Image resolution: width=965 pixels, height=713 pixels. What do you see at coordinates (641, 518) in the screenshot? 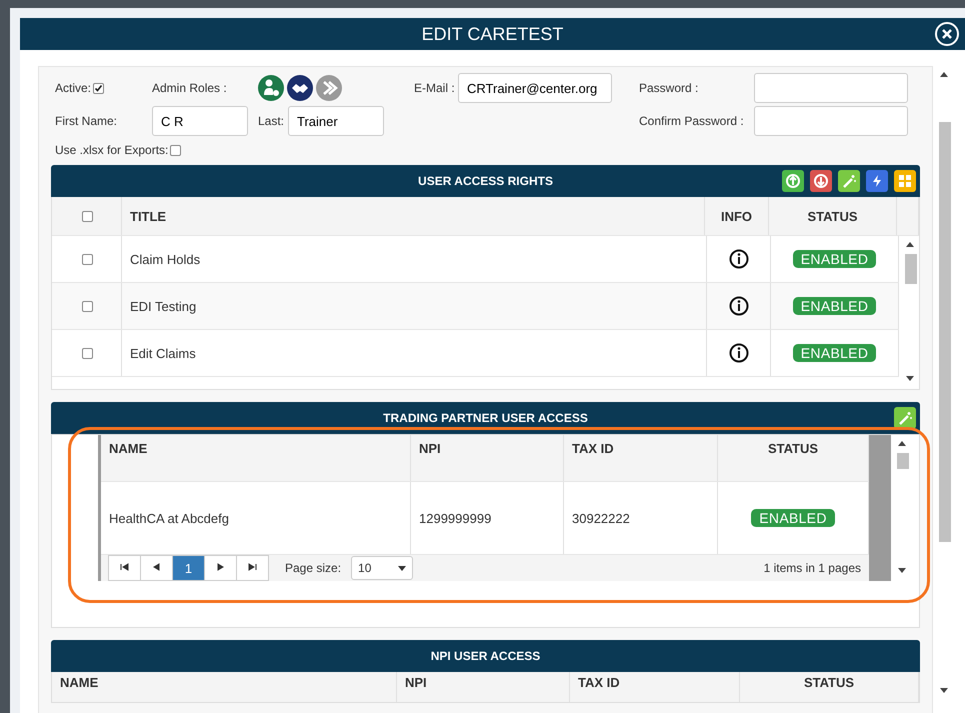
I see `table-cell: 30922222` at bounding box center [641, 518].